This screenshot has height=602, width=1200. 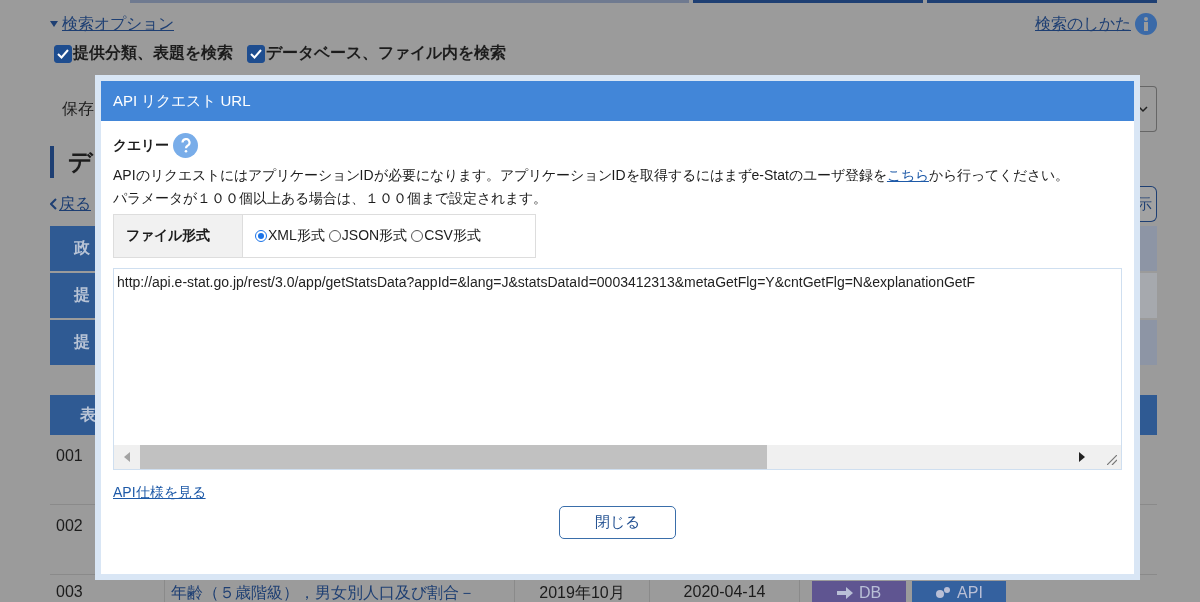 What do you see at coordinates (127, 457) in the screenshot?
I see `left-arrow-icon` at bounding box center [127, 457].